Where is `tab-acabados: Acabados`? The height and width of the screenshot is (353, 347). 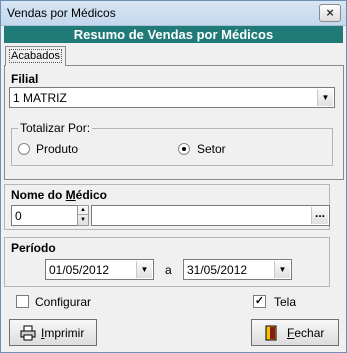
tab-acabados: Acabados is located at coordinates (35, 56).